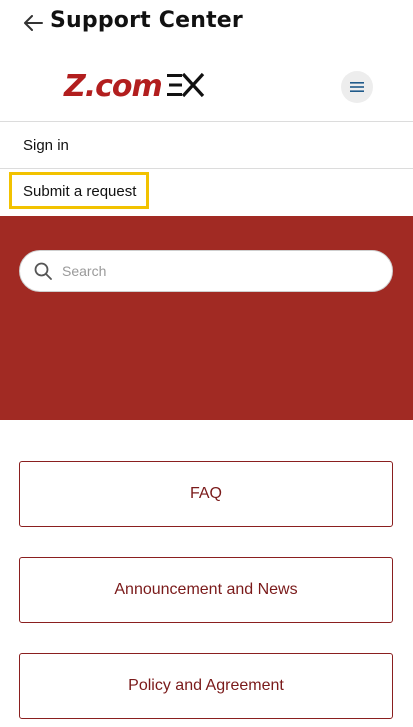 Image resolution: width=413 pixels, height=727 pixels. I want to click on arrow-left-icon, so click(33, 23).